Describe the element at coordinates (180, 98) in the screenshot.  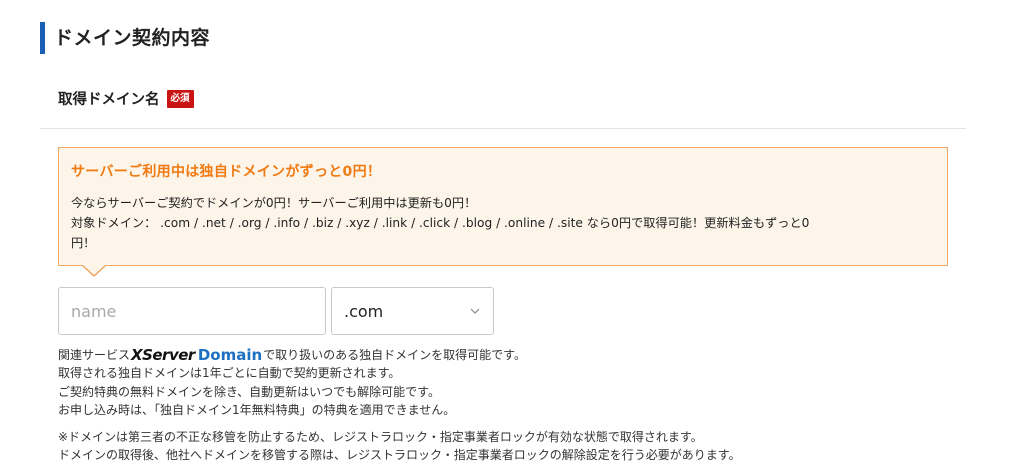
I see `required-badge: 必須` at that location.